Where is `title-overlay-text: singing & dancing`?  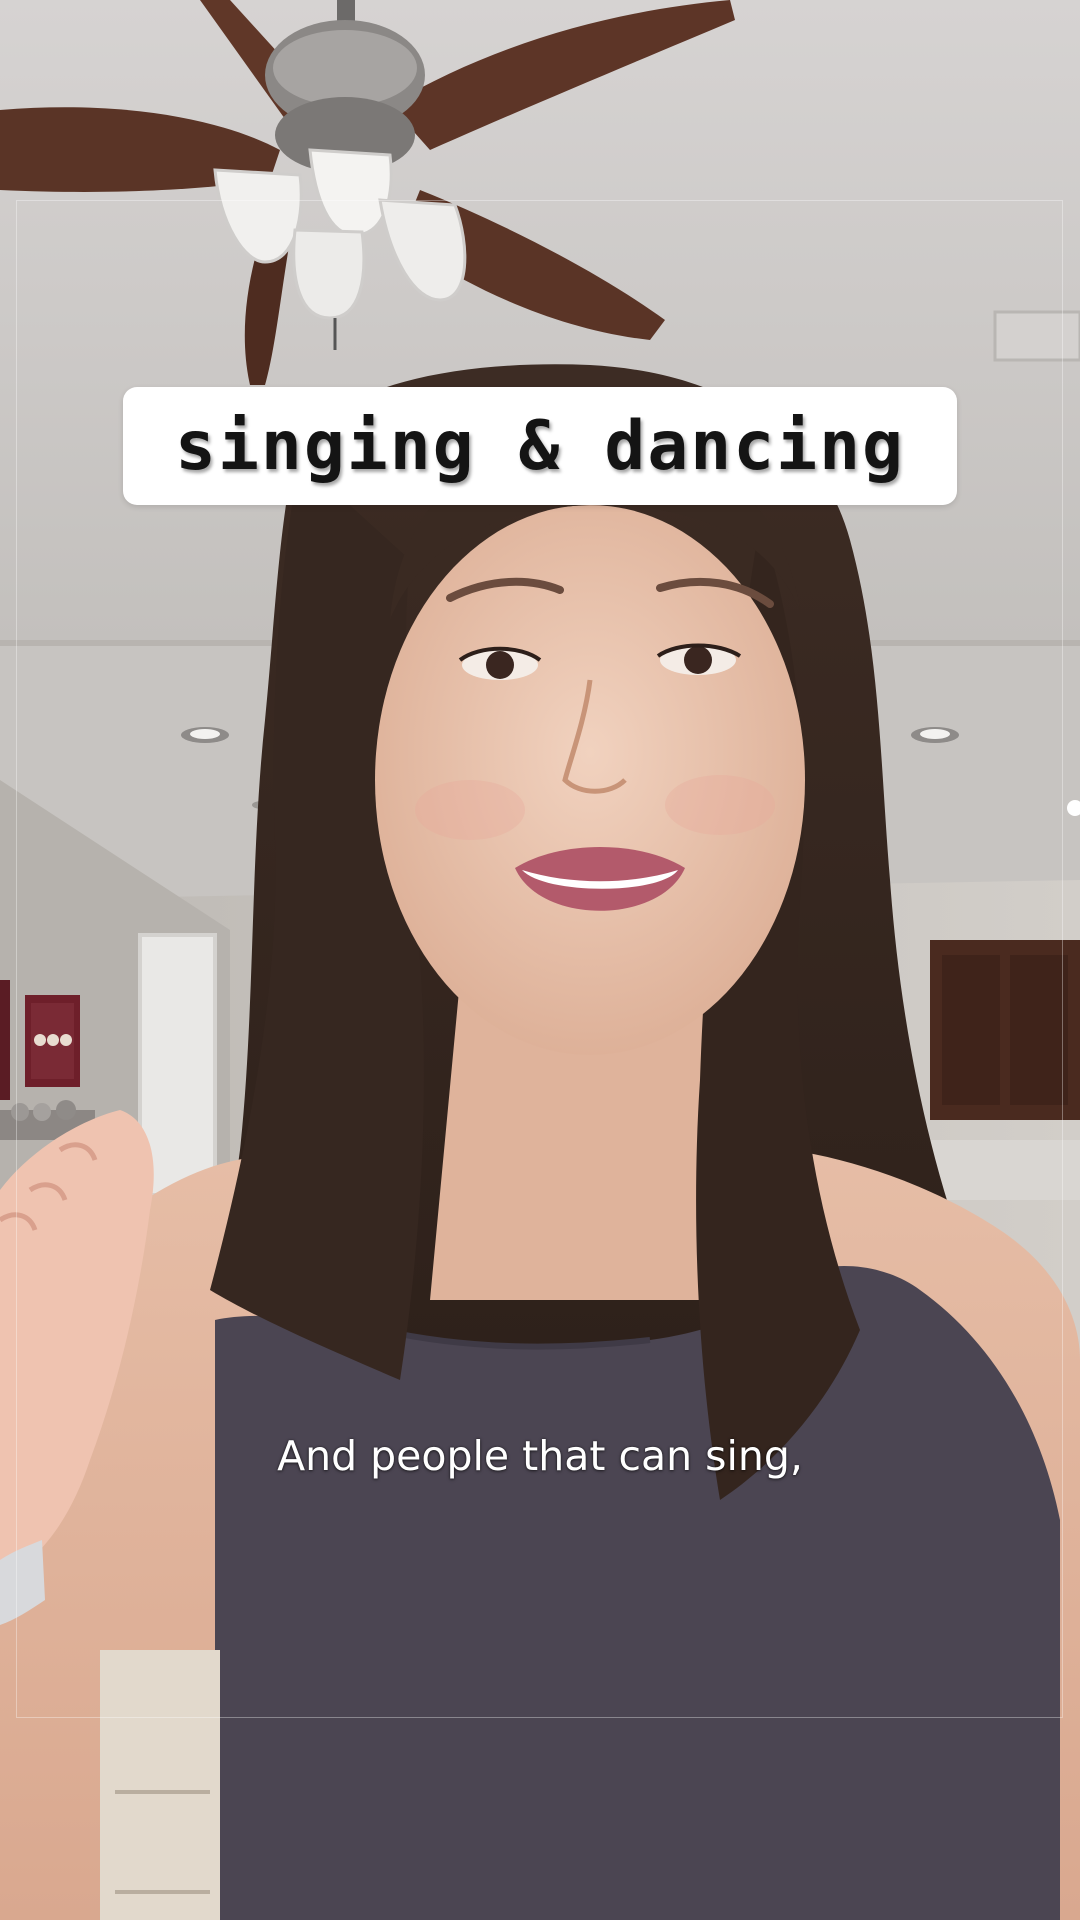 title-overlay-text: singing & dancing is located at coordinates (540, 446).